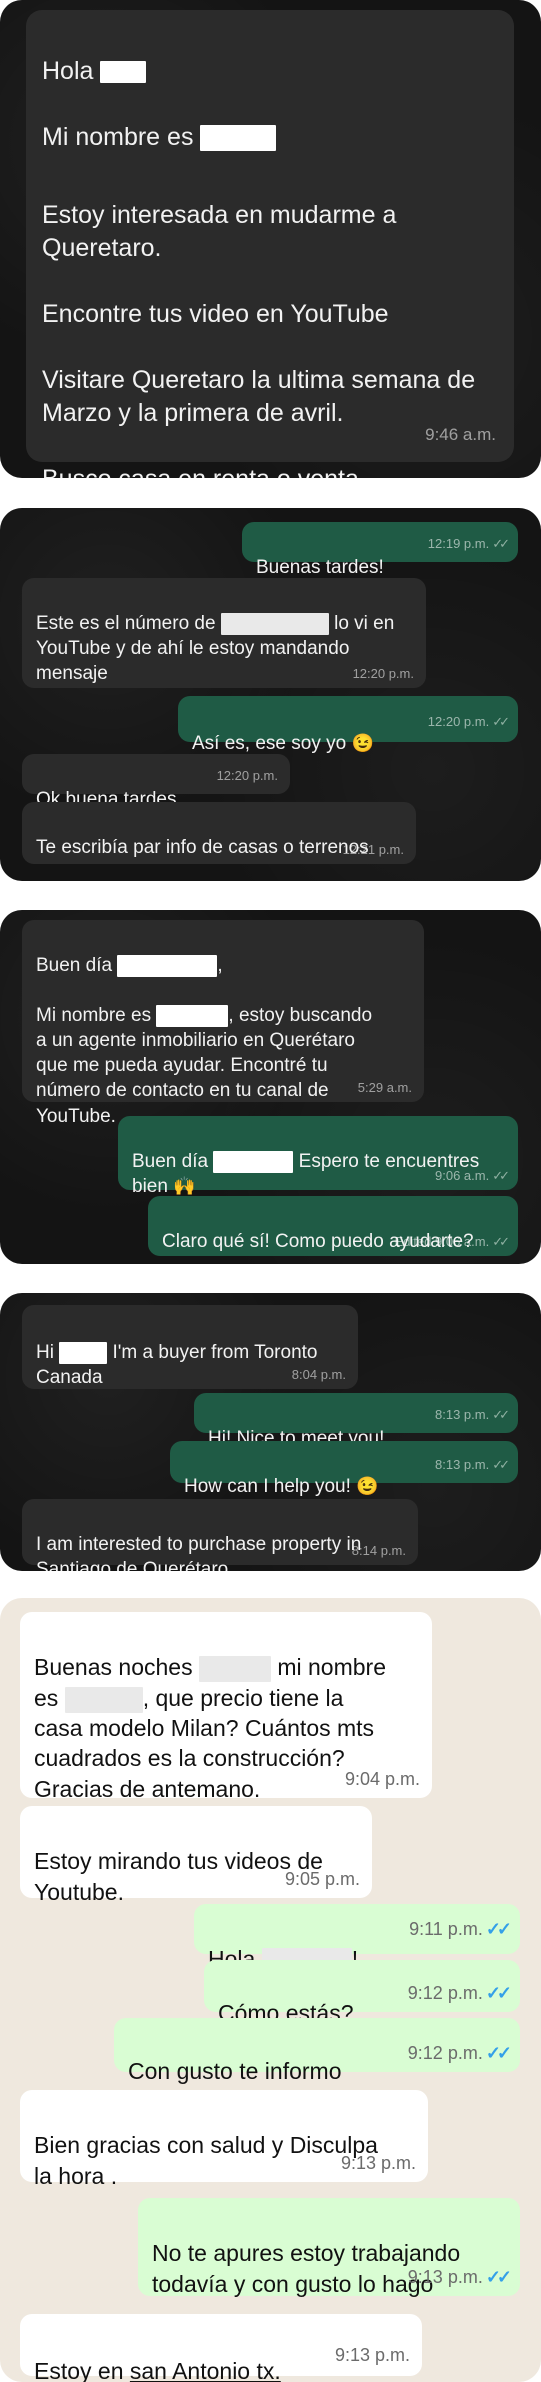 The height and width of the screenshot is (2382, 541). Describe the element at coordinates (322, 1879) in the screenshot. I see `message-time: 9:05 p.m.` at that location.